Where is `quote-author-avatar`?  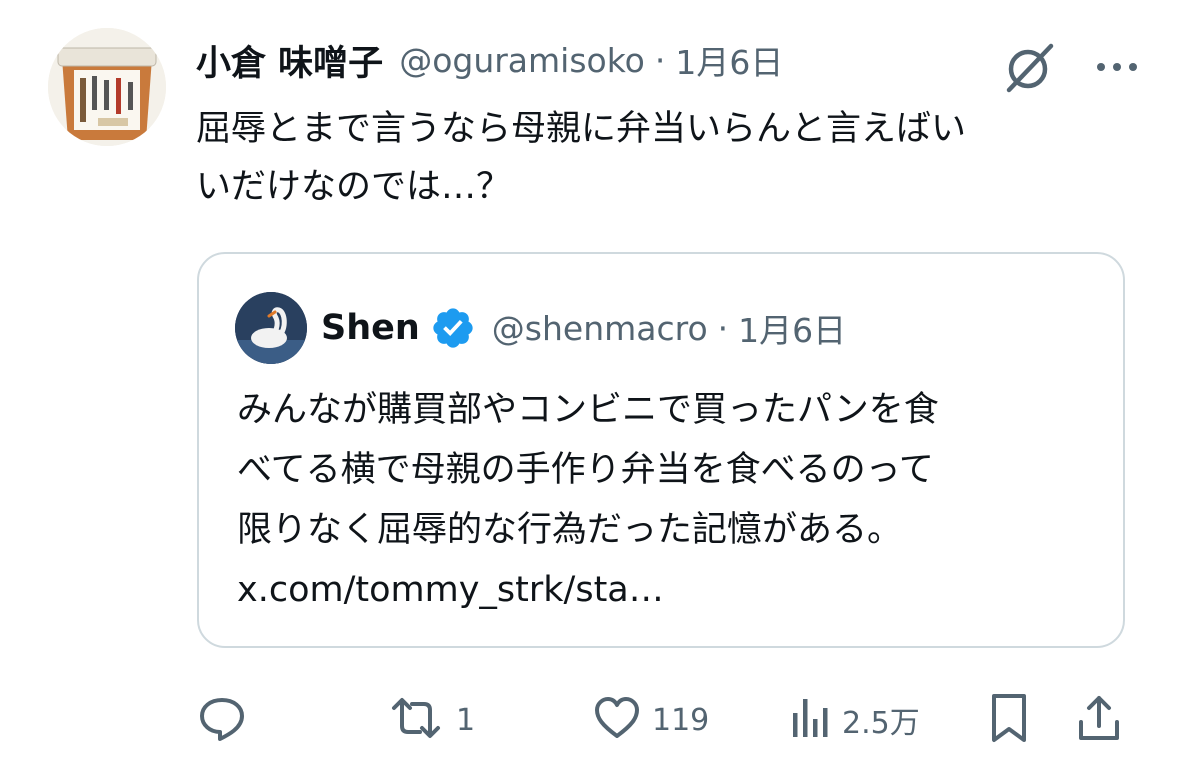
quote-author-avatar is located at coordinates (271, 328).